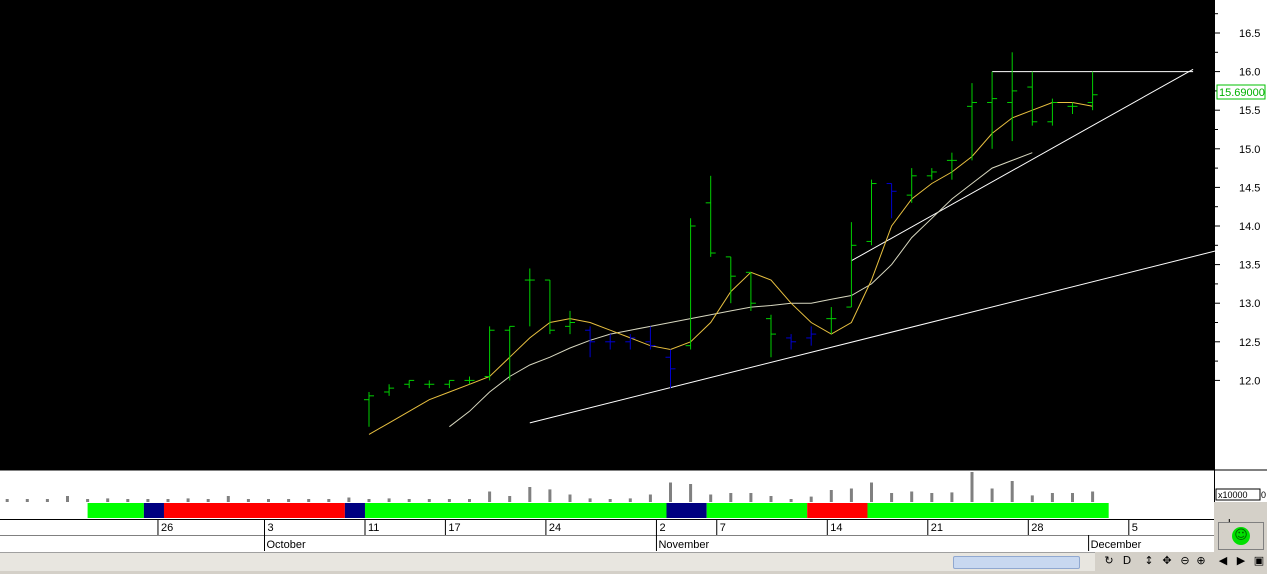 Image resolution: width=1267 pixels, height=574 pixels. What do you see at coordinates (1249, 381) in the screenshot?
I see `price-tick-label: 12.0` at bounding box center [1249, 381].